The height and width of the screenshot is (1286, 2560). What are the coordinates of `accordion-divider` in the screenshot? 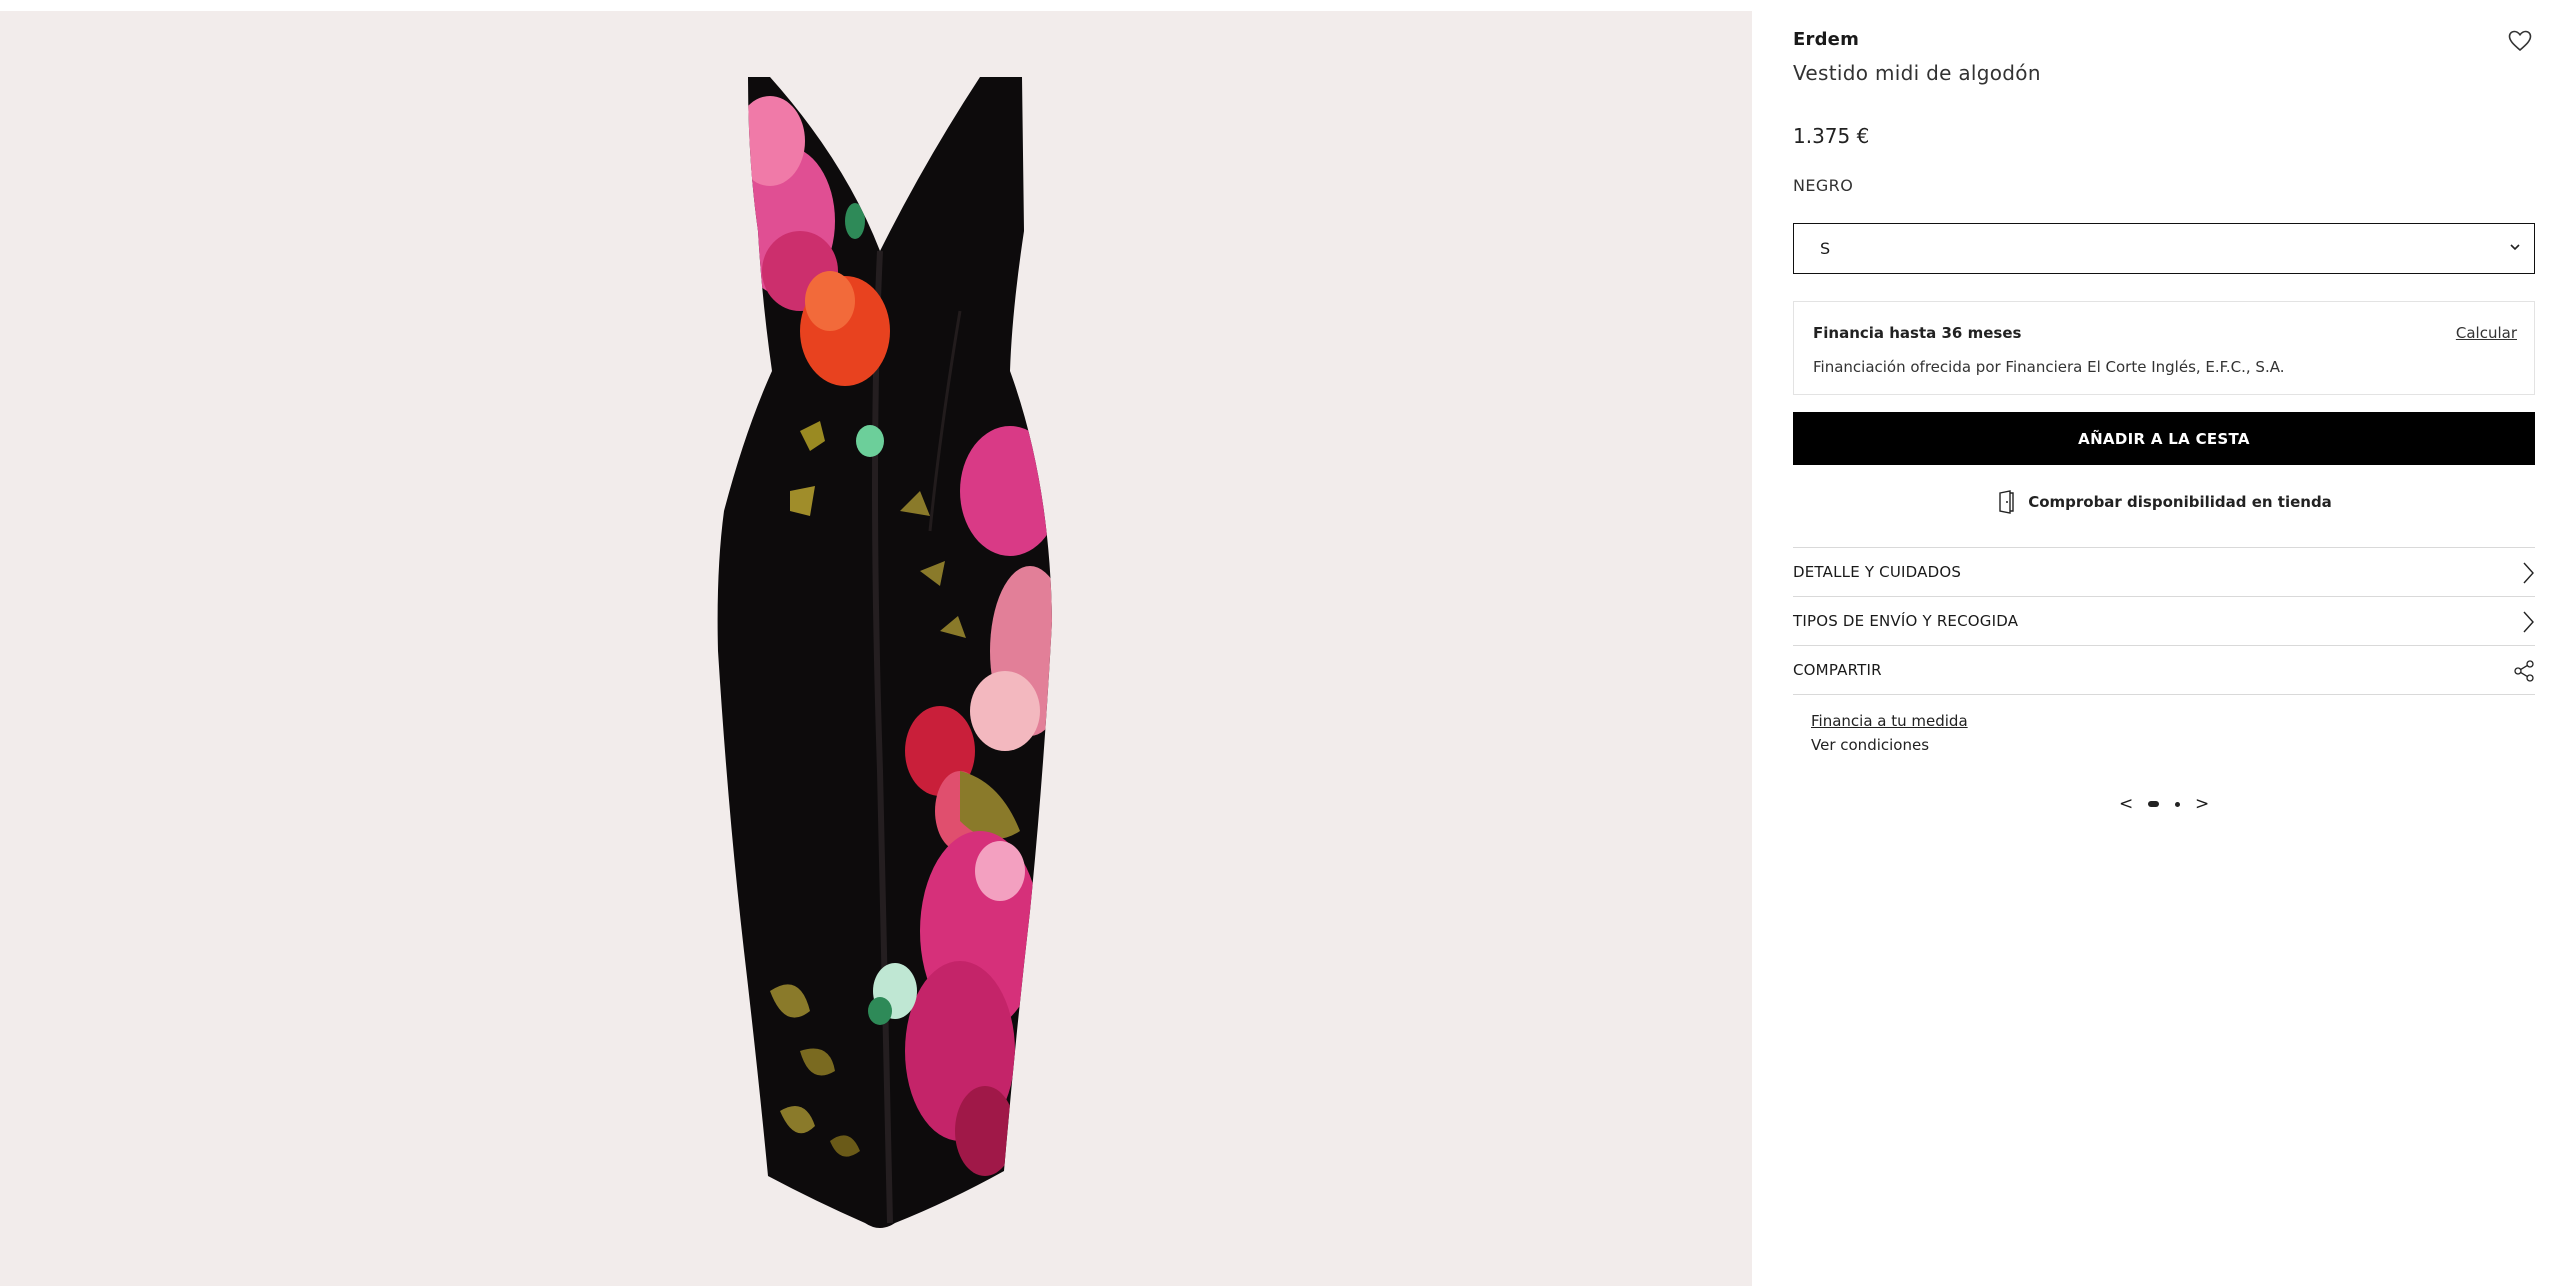 It's located at (2164, 694).